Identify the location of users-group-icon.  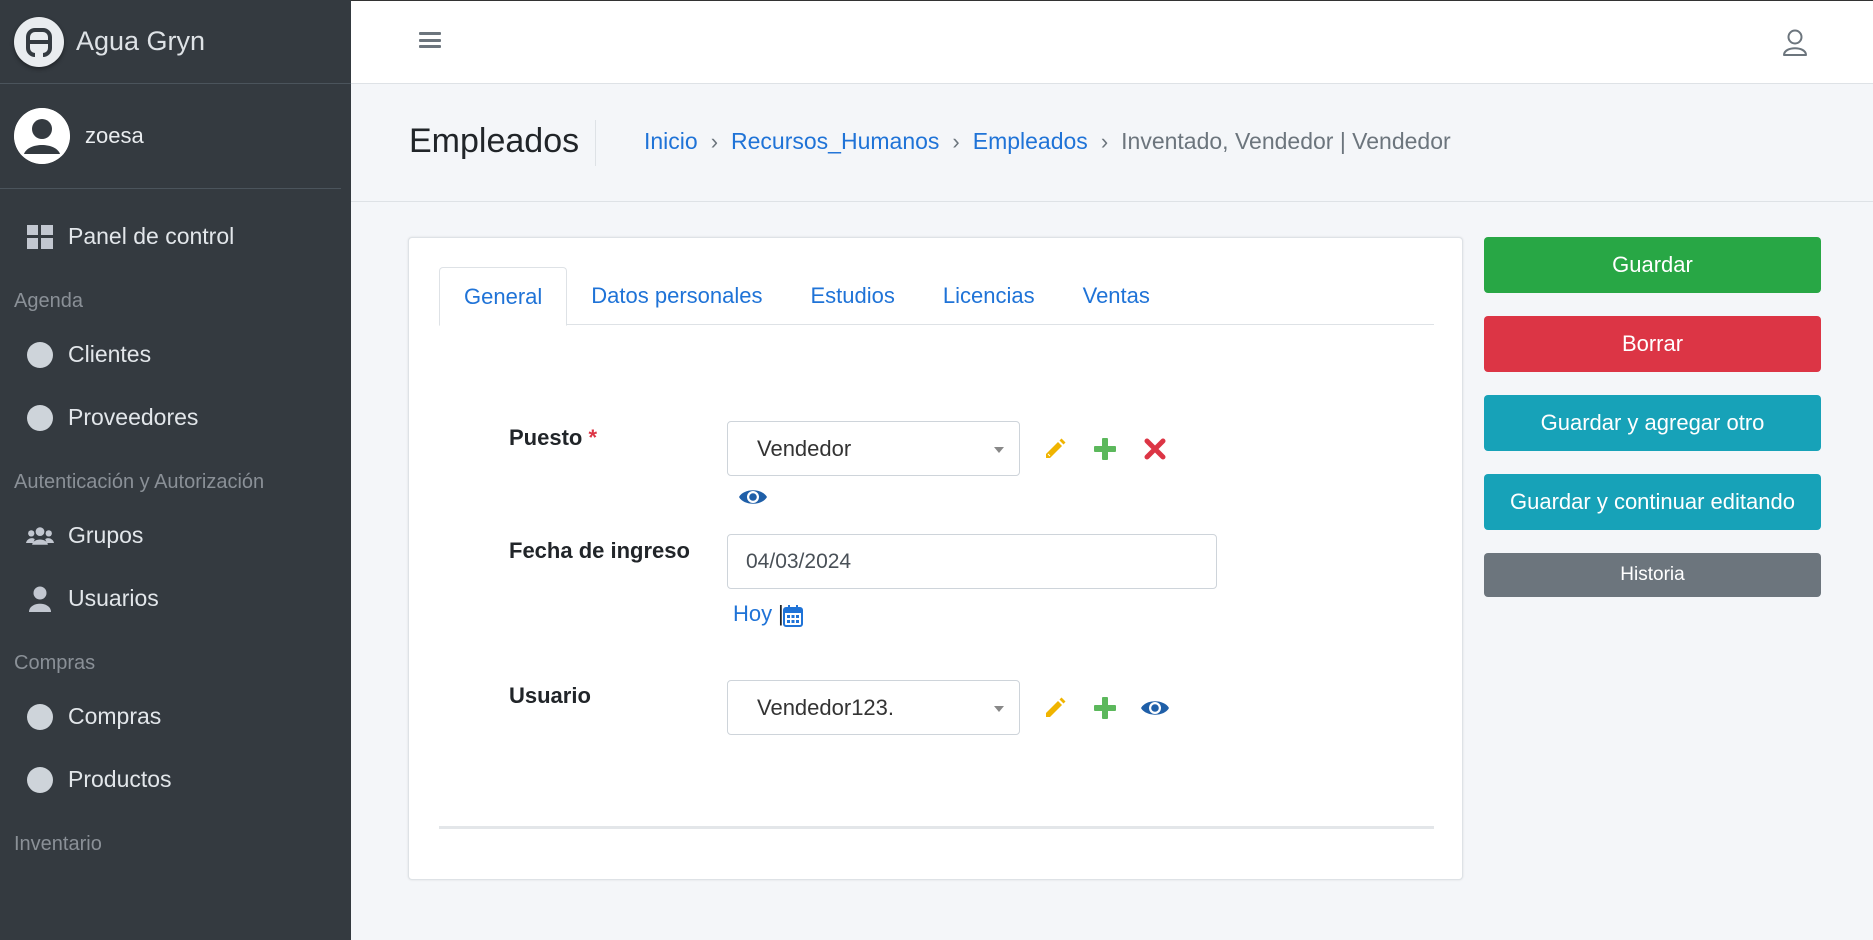
(40, 536).